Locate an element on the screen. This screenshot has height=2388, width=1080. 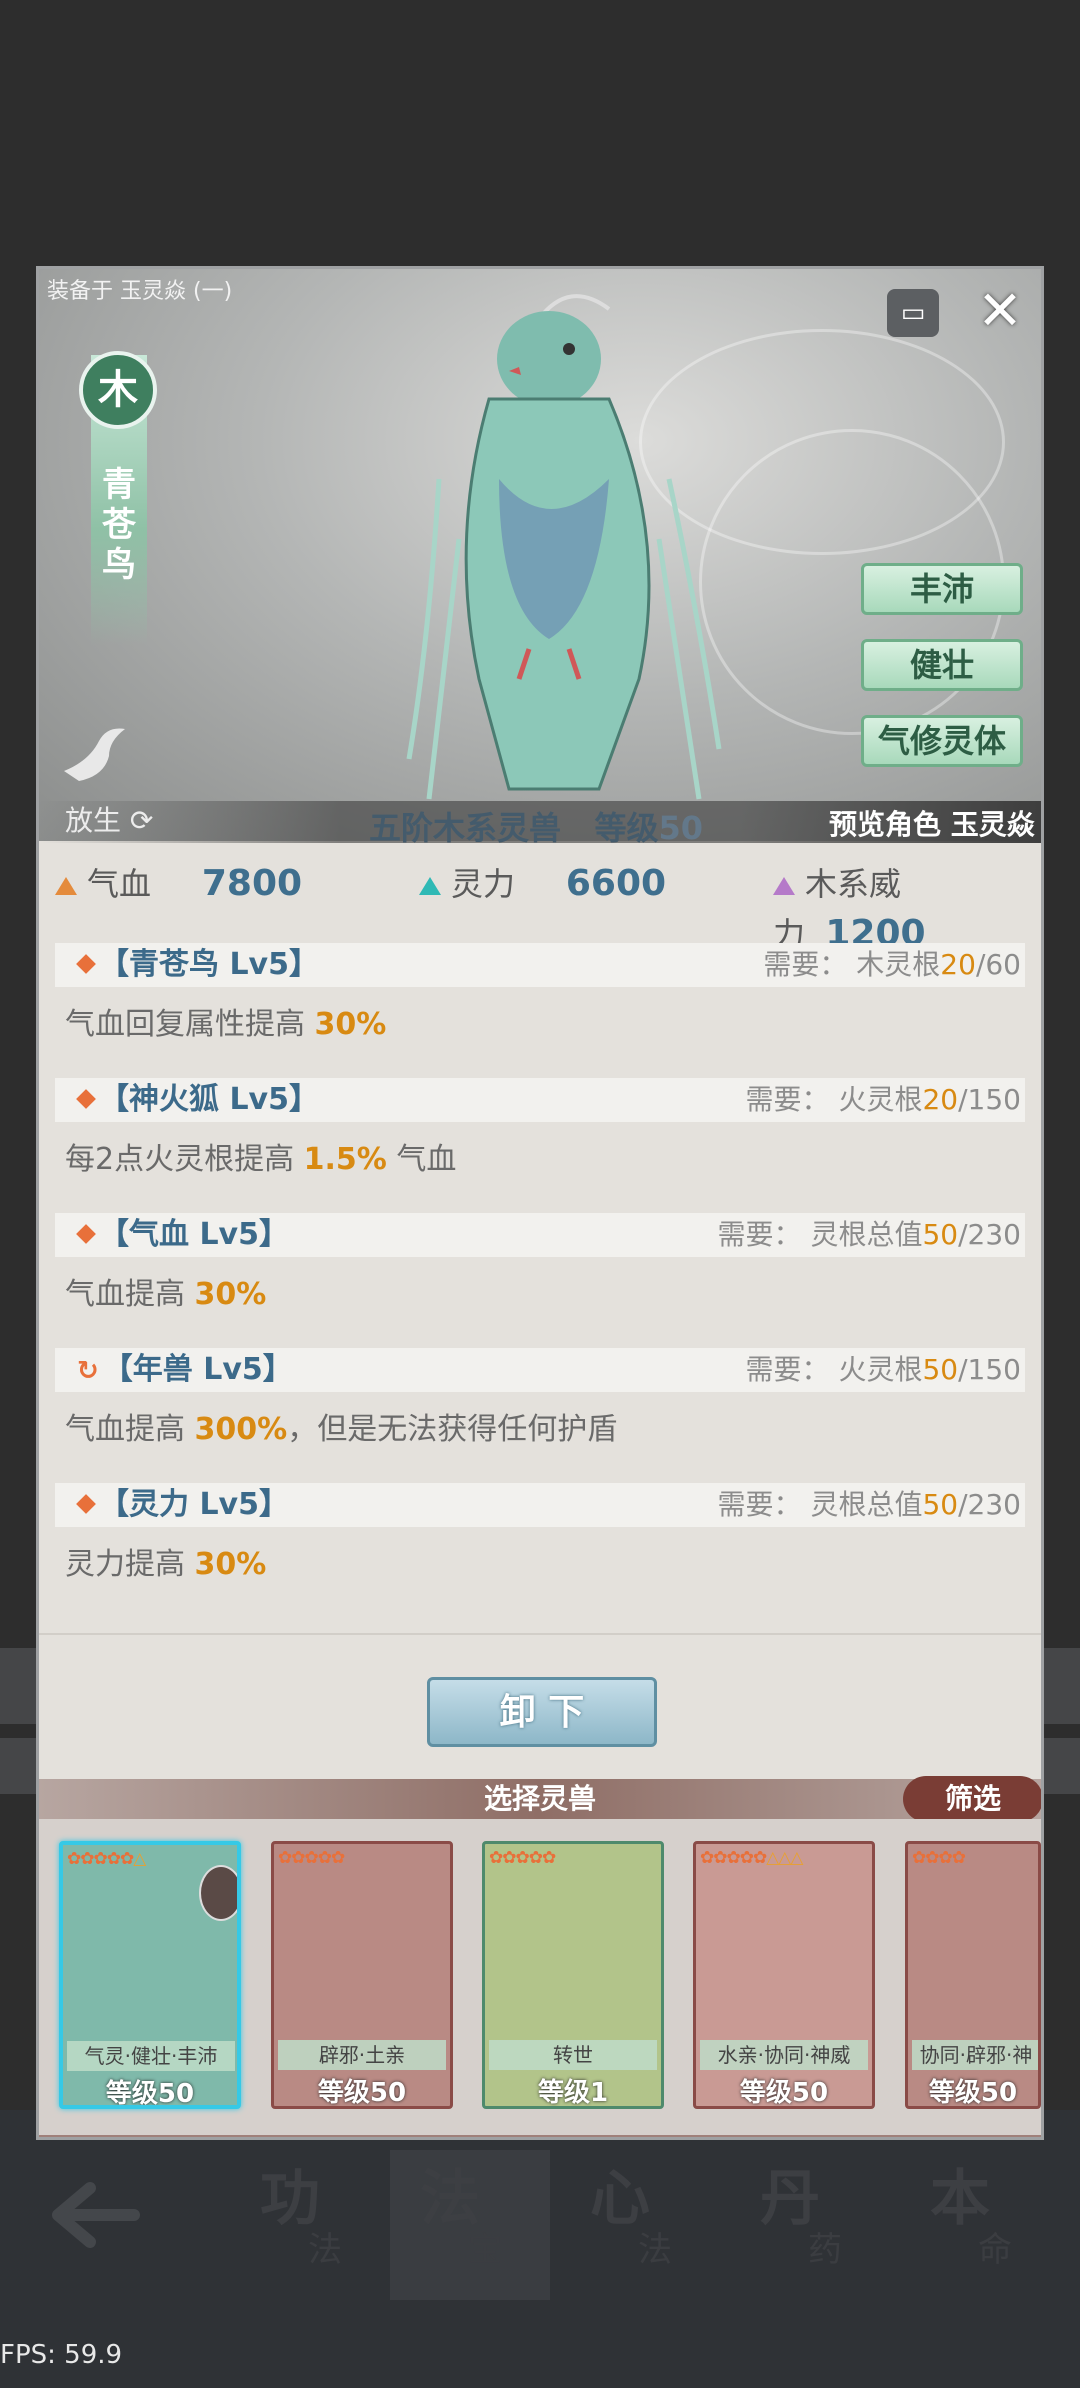
req-name: 木灵根 is located at coordinates (898, 964).